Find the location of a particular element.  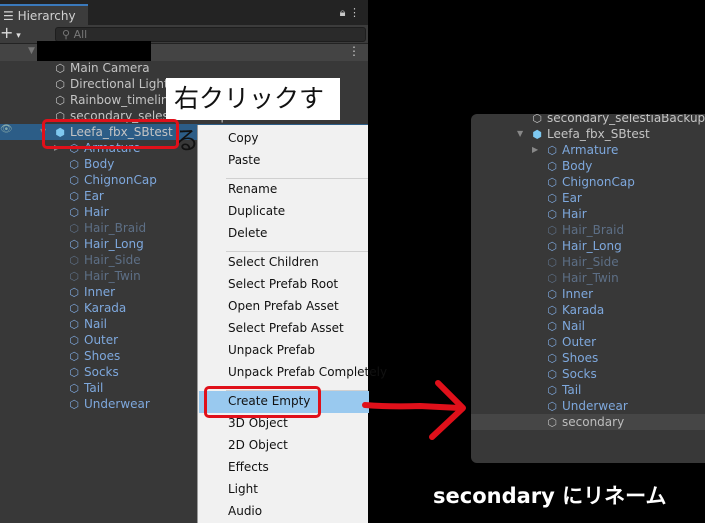

hierarchy-row: ⬡ Directional Light is located at coordinates (110, 84).